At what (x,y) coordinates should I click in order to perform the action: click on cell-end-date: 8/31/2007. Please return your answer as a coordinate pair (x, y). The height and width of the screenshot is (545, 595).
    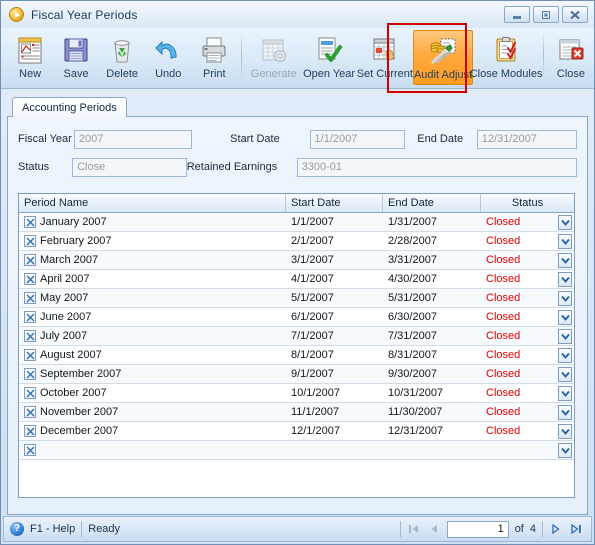
    Looking at the image, I should click on (432, 355).